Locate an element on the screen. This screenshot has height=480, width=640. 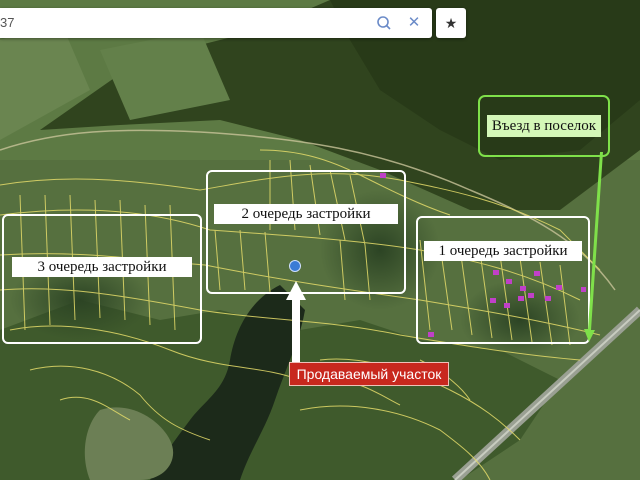
for-sale-label: Продаваемый участок is located at coordinates (369, 374).